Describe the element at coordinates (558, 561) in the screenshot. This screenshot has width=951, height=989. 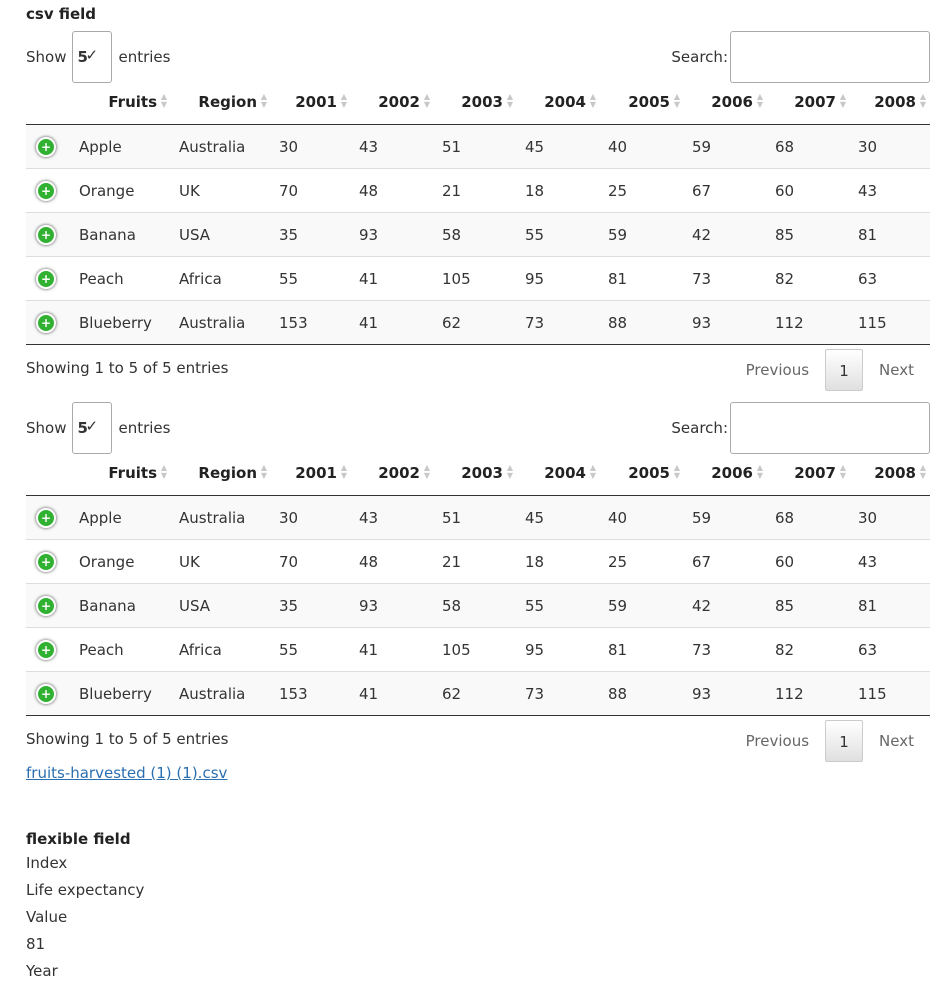
I see `table-cell: 18` at that location.